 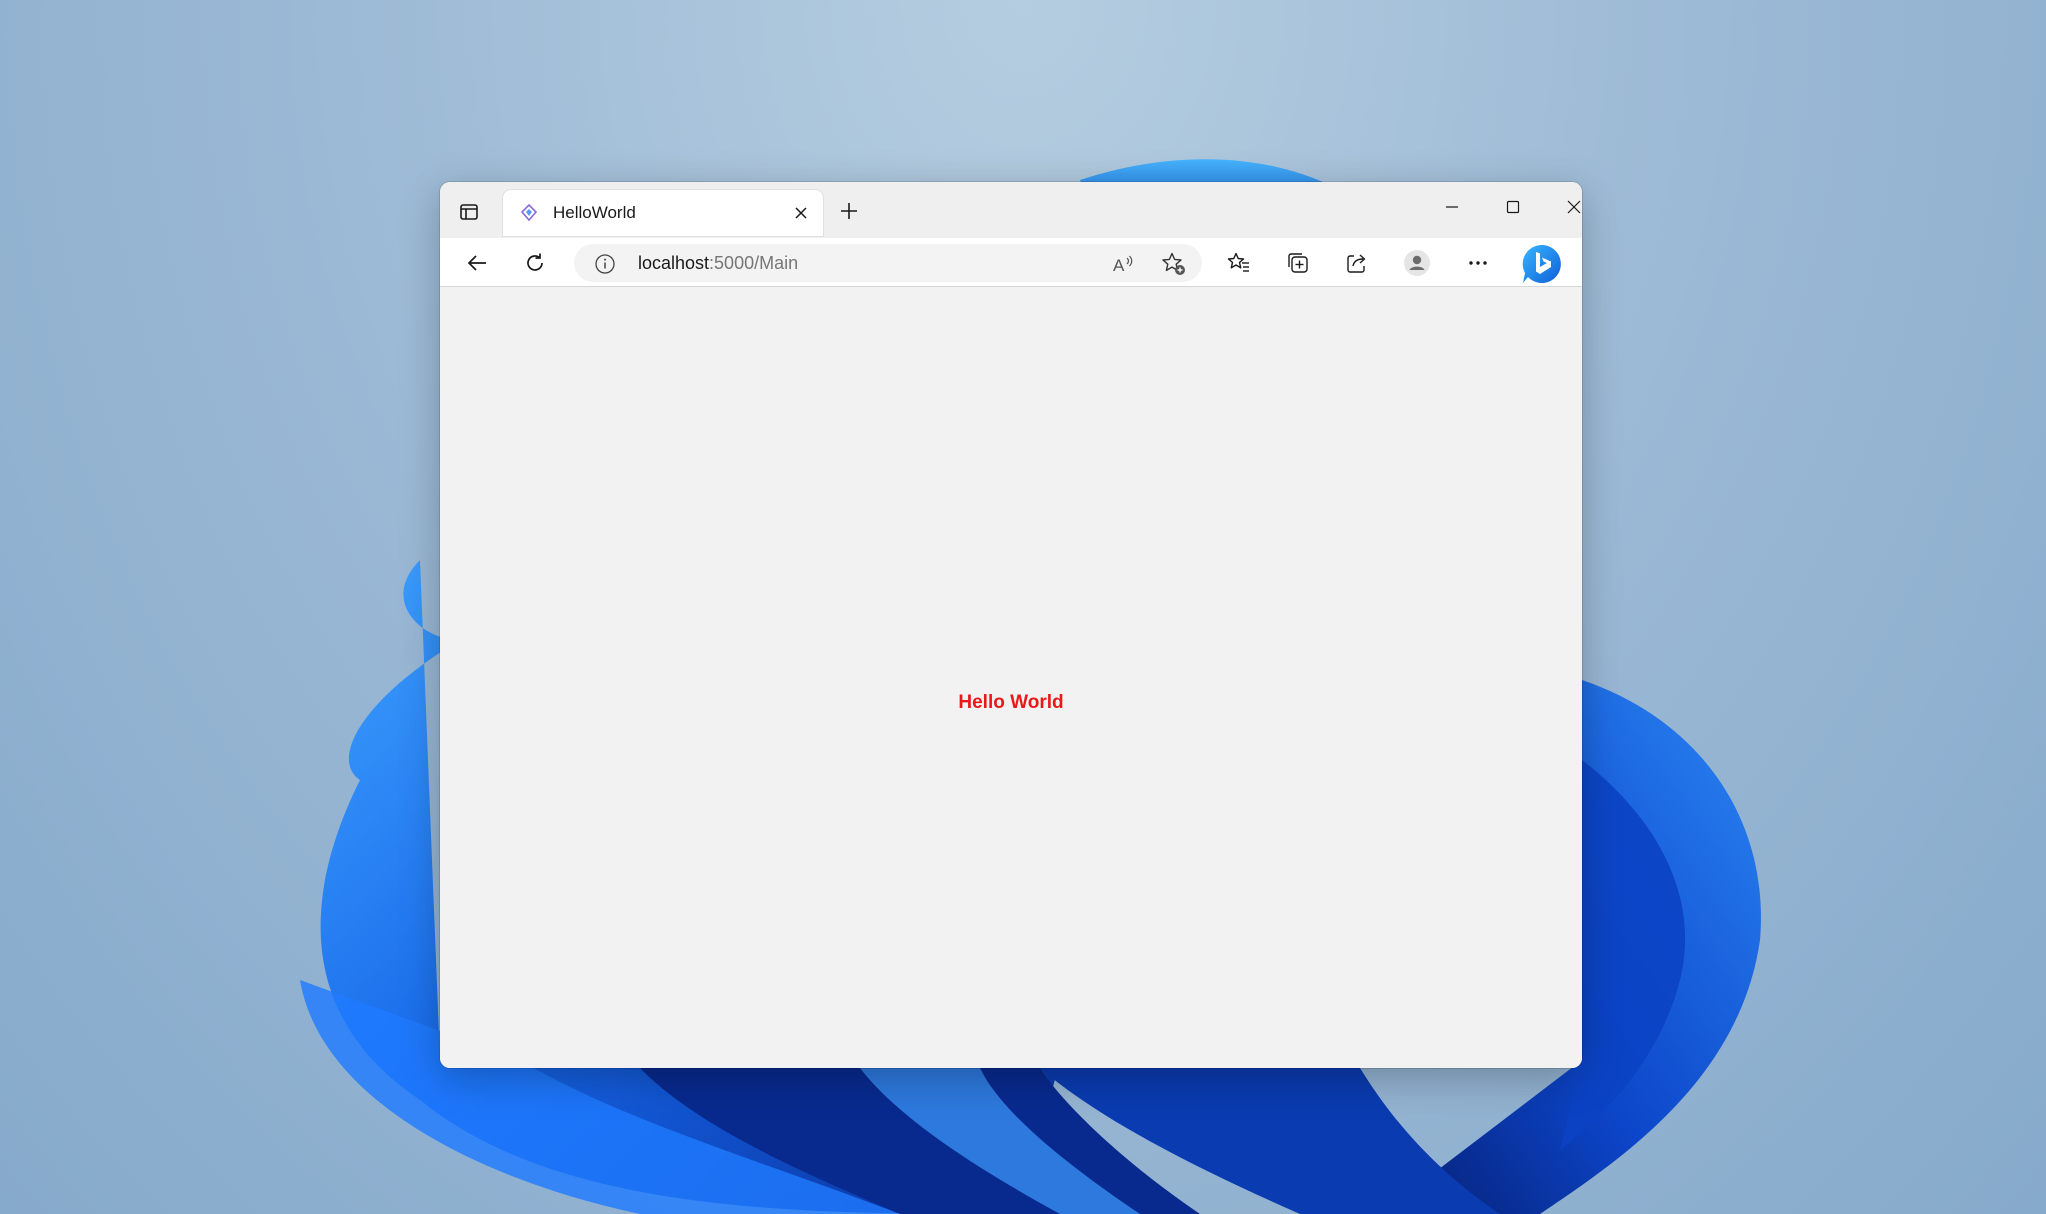 What do you see at coordinates (1566, 207) in the screenshot?
I see `close-window-button` at bounding box center [1566, 207].